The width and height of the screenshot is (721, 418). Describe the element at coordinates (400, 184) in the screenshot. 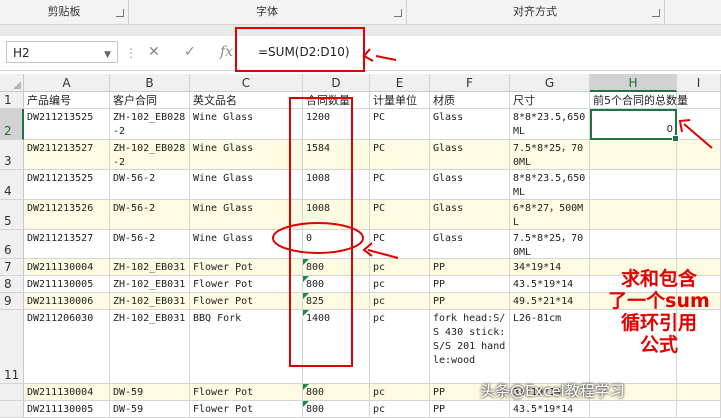

I see `cell-e4: PC` at that location.